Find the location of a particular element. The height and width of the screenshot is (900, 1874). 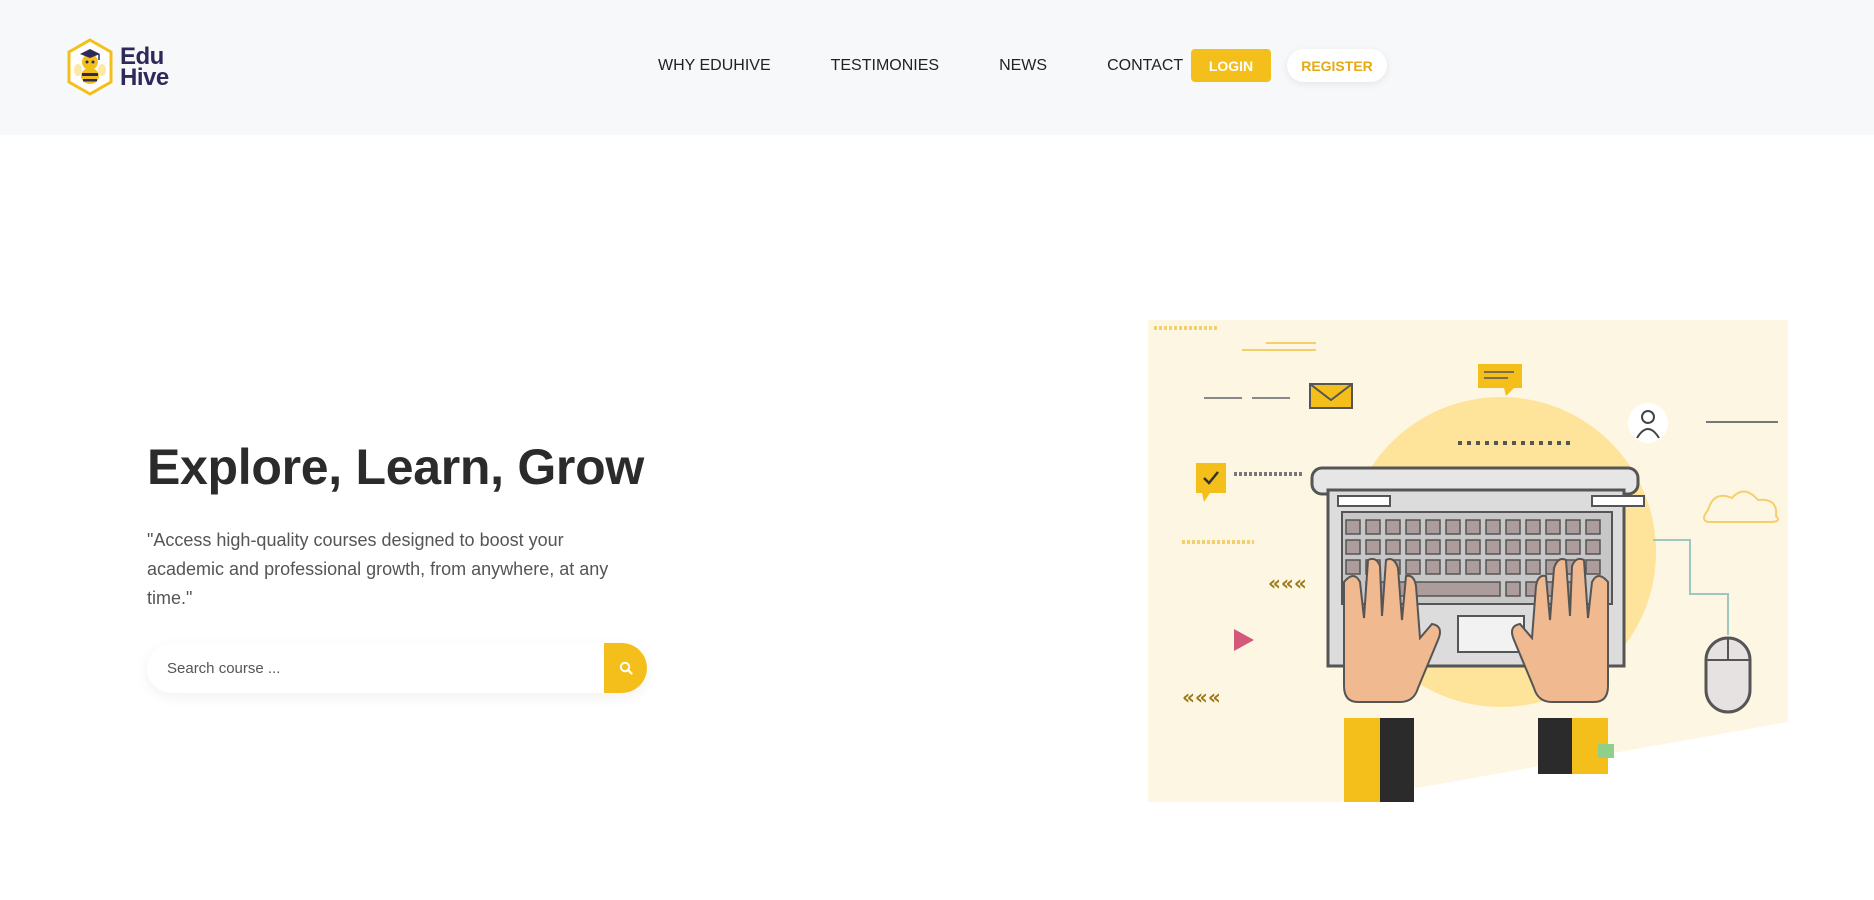

search-button is located at coordinates (625, 668).